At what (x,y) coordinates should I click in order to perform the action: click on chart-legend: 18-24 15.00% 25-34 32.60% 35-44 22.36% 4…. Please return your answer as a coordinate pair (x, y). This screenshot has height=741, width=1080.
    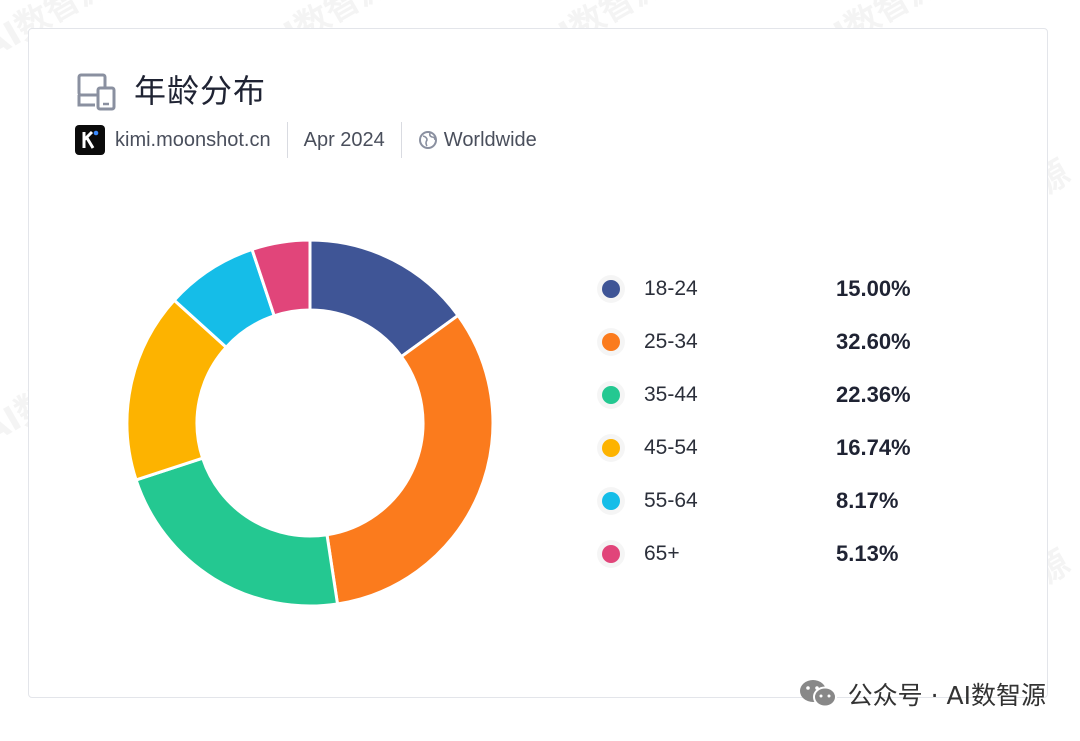
    Looking at the image, I should click on (780, 423).